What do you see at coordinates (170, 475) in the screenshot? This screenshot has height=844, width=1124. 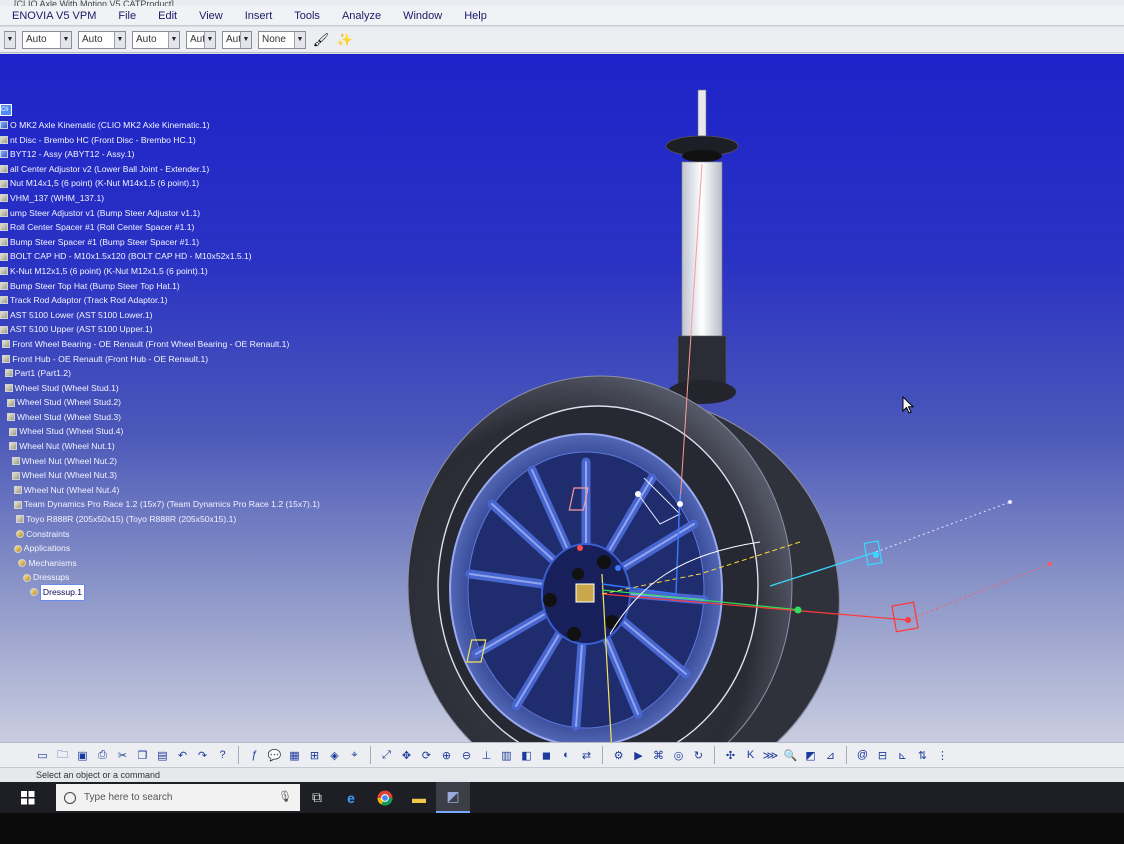 I see `tree-node: Wheel Nut (Wheel Nut.3)` at bounding box center [170, 475].